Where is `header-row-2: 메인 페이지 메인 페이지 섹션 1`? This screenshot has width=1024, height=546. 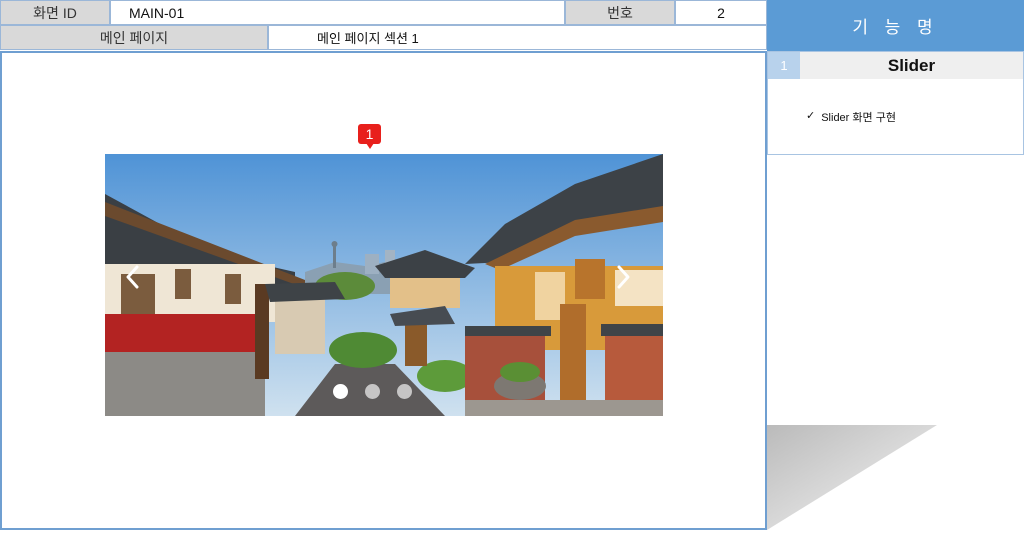
header-row-2: 메인 페이지 메인 페이지 섹션 1 is located at coordinates (383, 37).